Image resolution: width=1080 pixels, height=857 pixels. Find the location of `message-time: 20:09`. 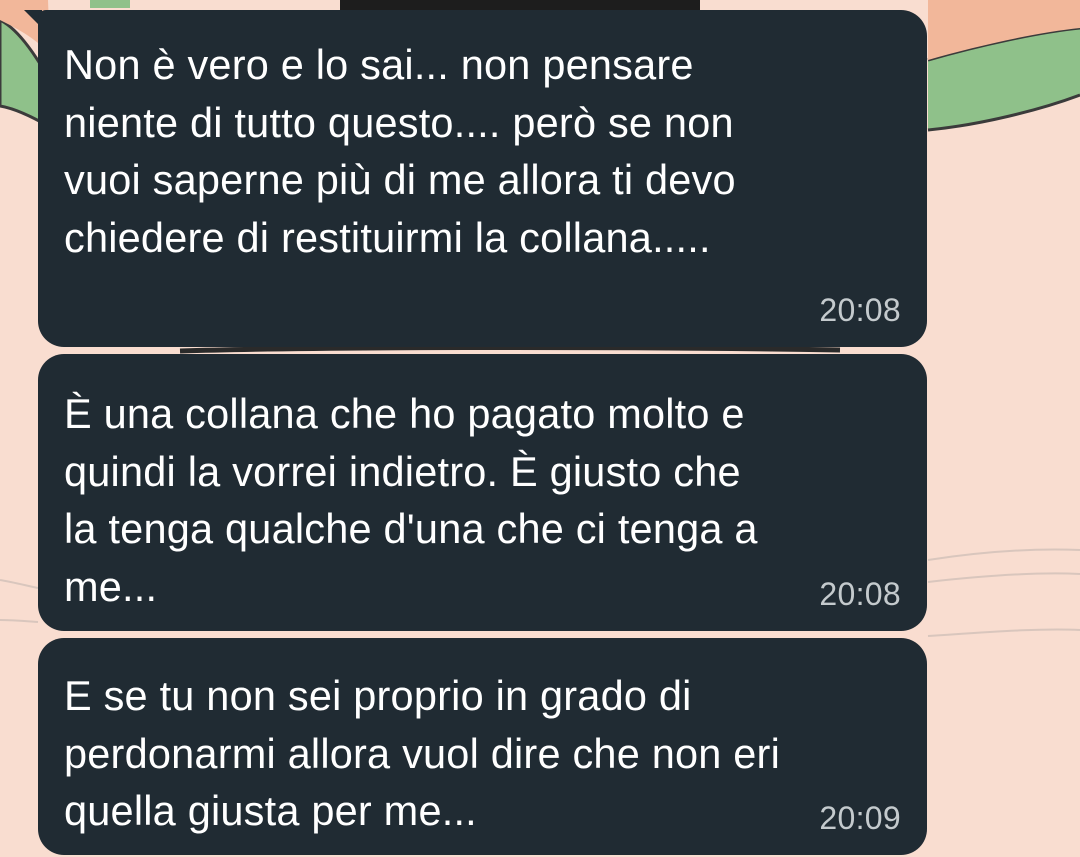

message-time: 20:09 is located at coordinates (860, 818).